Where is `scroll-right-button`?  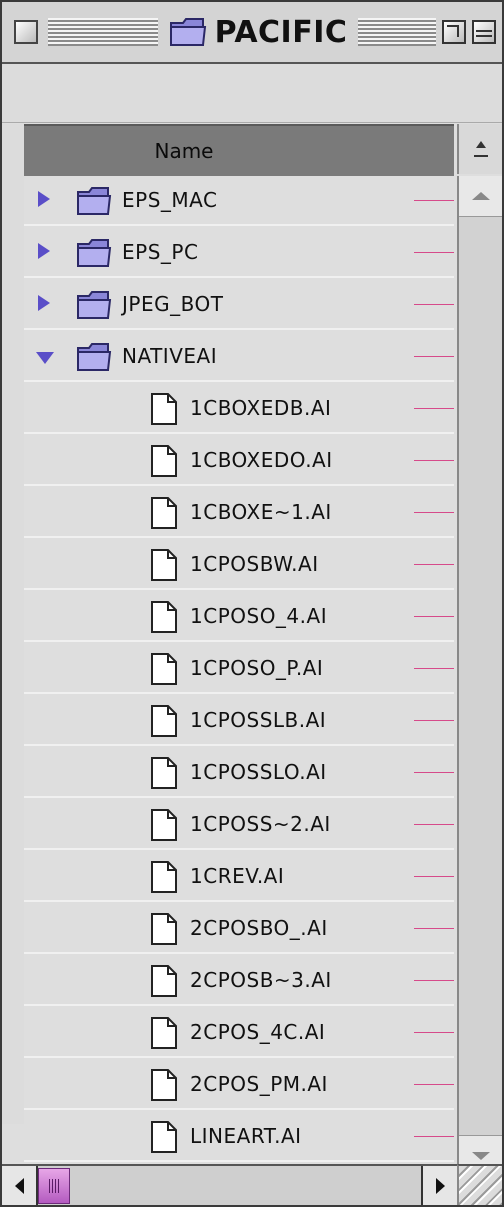
scroll-right-button is located at coordinates (439, 1185).